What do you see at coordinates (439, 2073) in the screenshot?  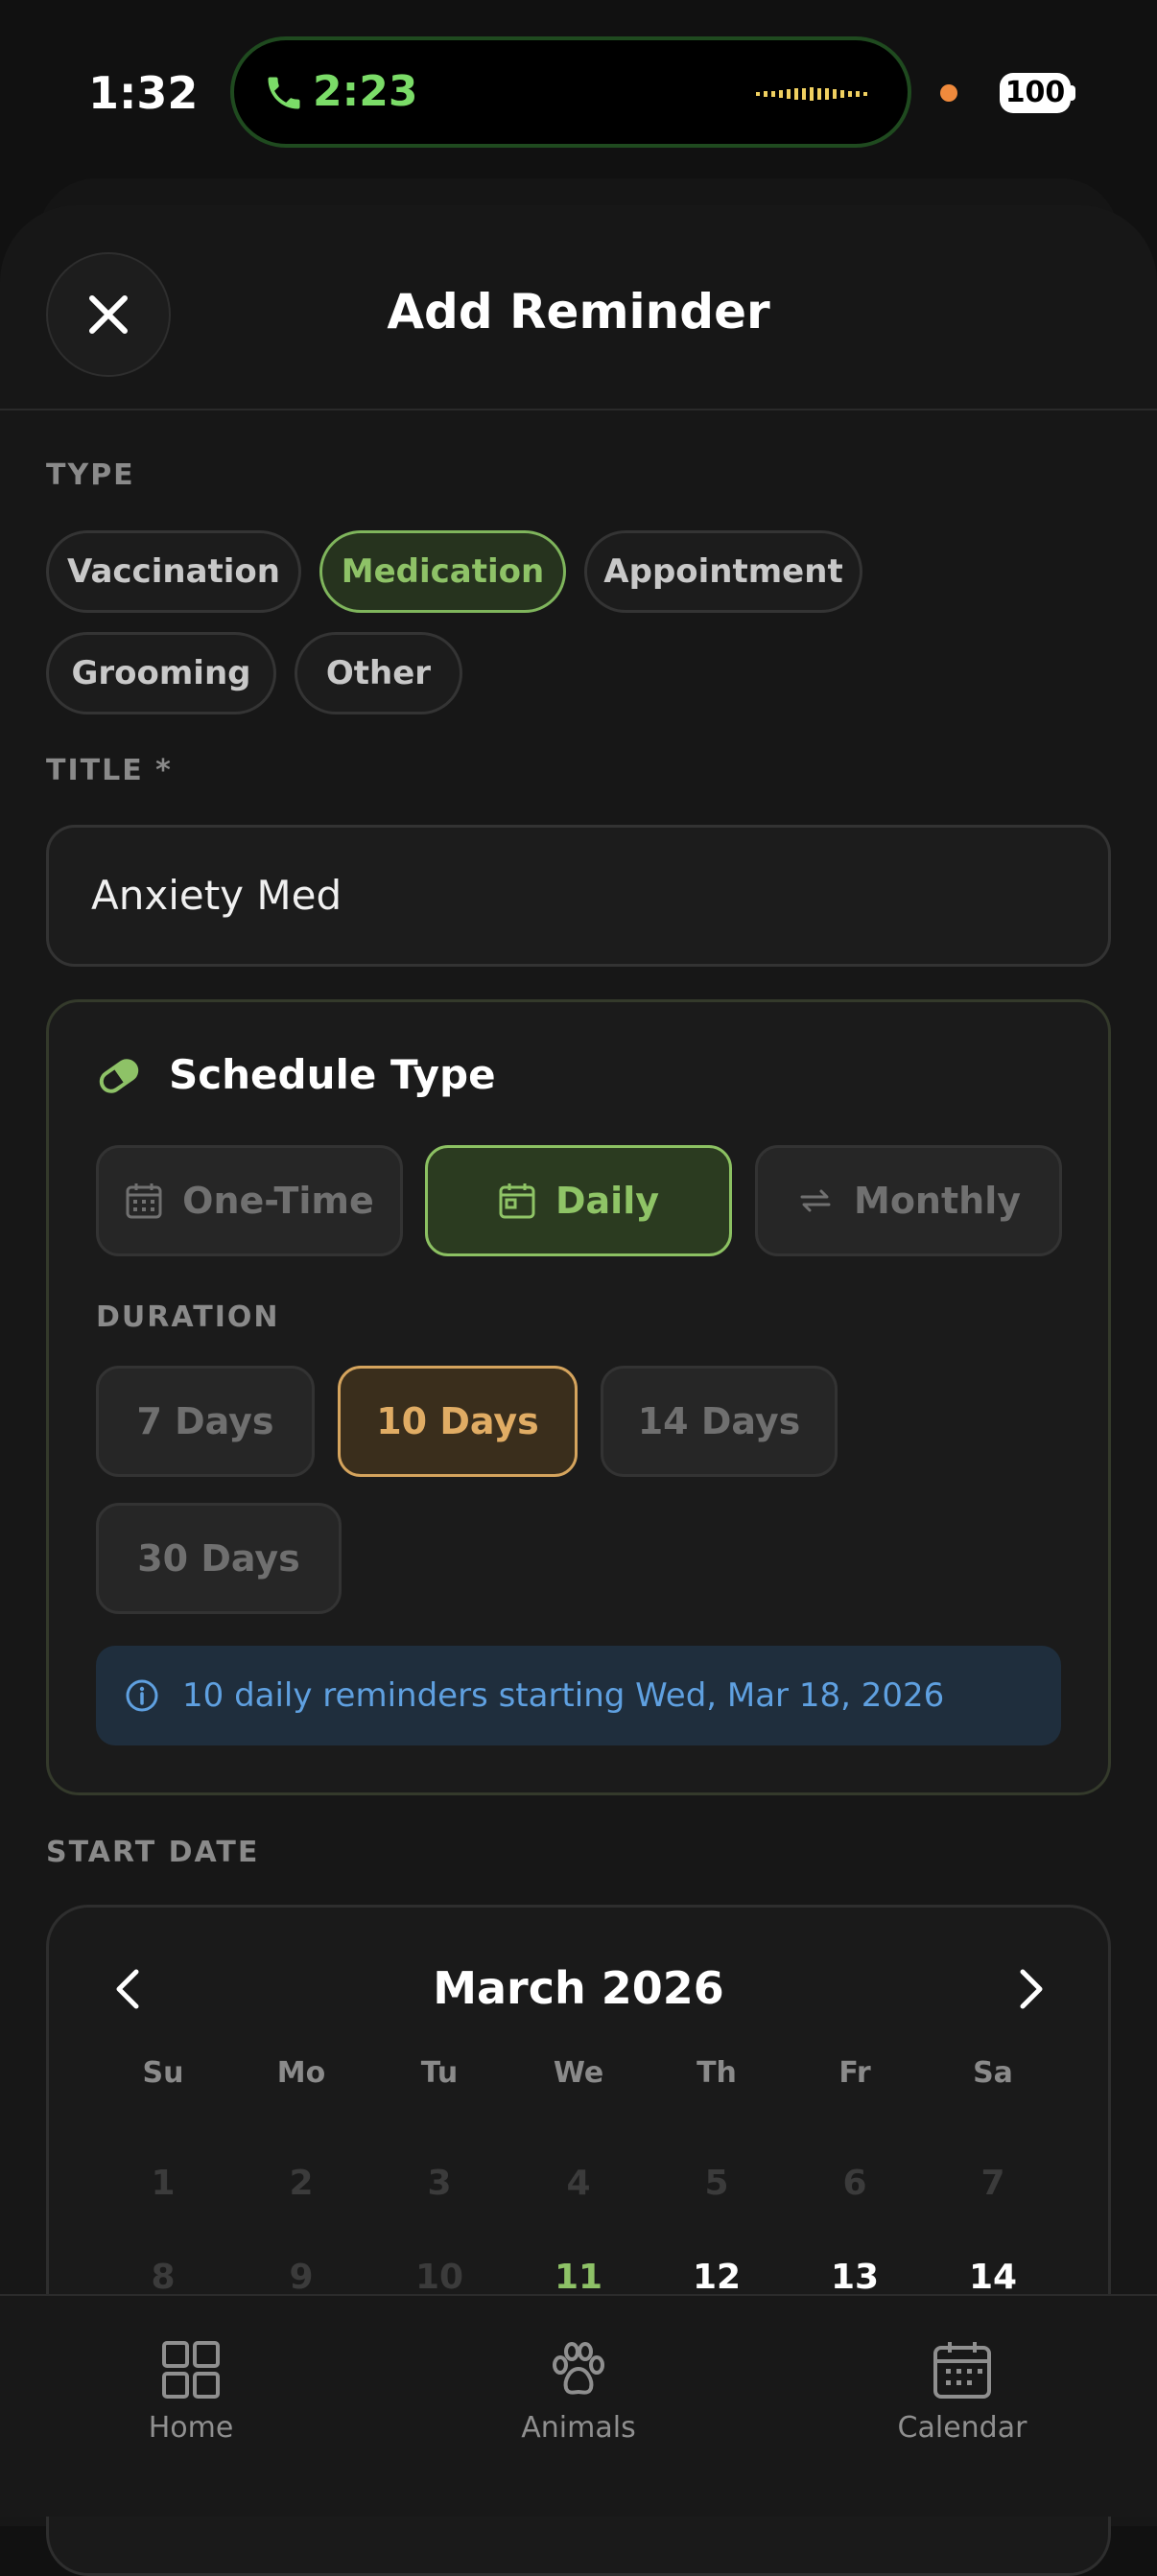 I see `weekday-tu: Tu` at bounding box center [439, 2073].